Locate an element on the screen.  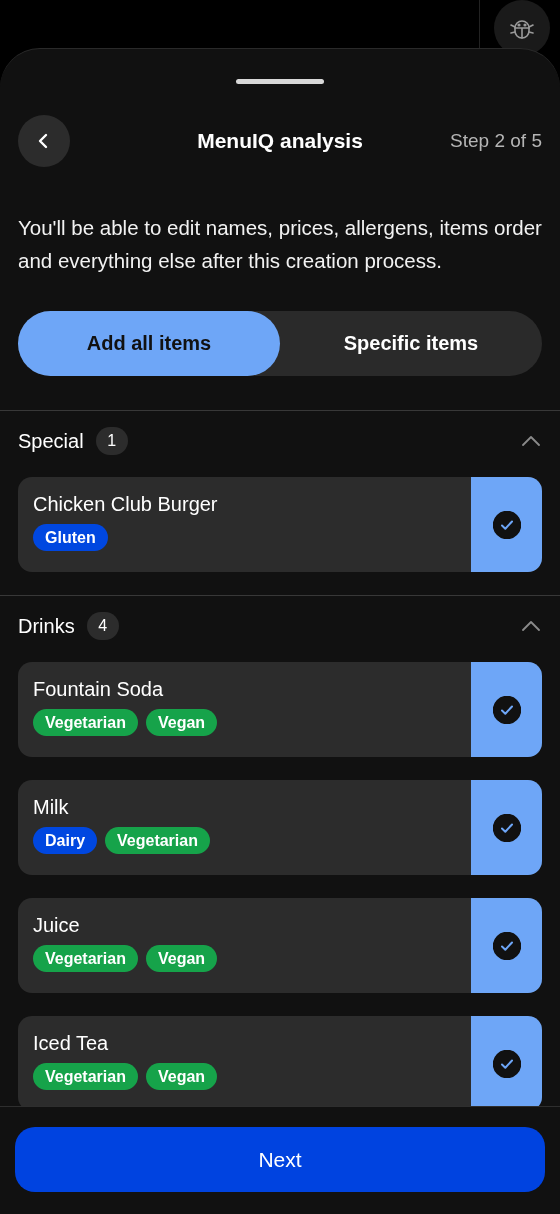
tag: Gluten is located at coordinates (70, 537).